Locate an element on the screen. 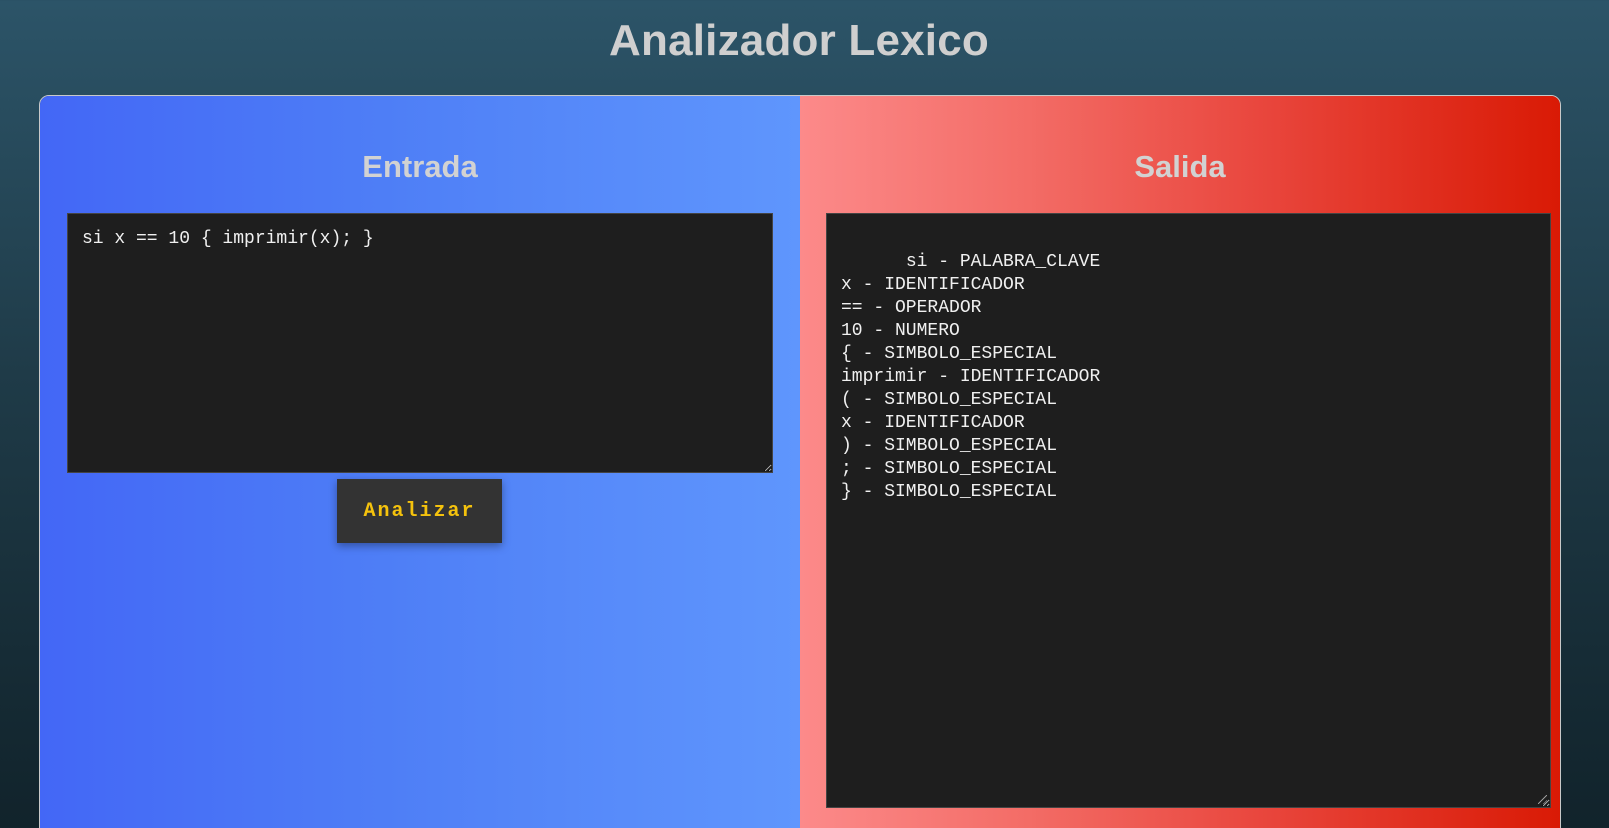 This screenshot has width=1609, height=828. code-input-textarea: si x == 10 { imprimir(x); } is located at coordinates (420, 343).